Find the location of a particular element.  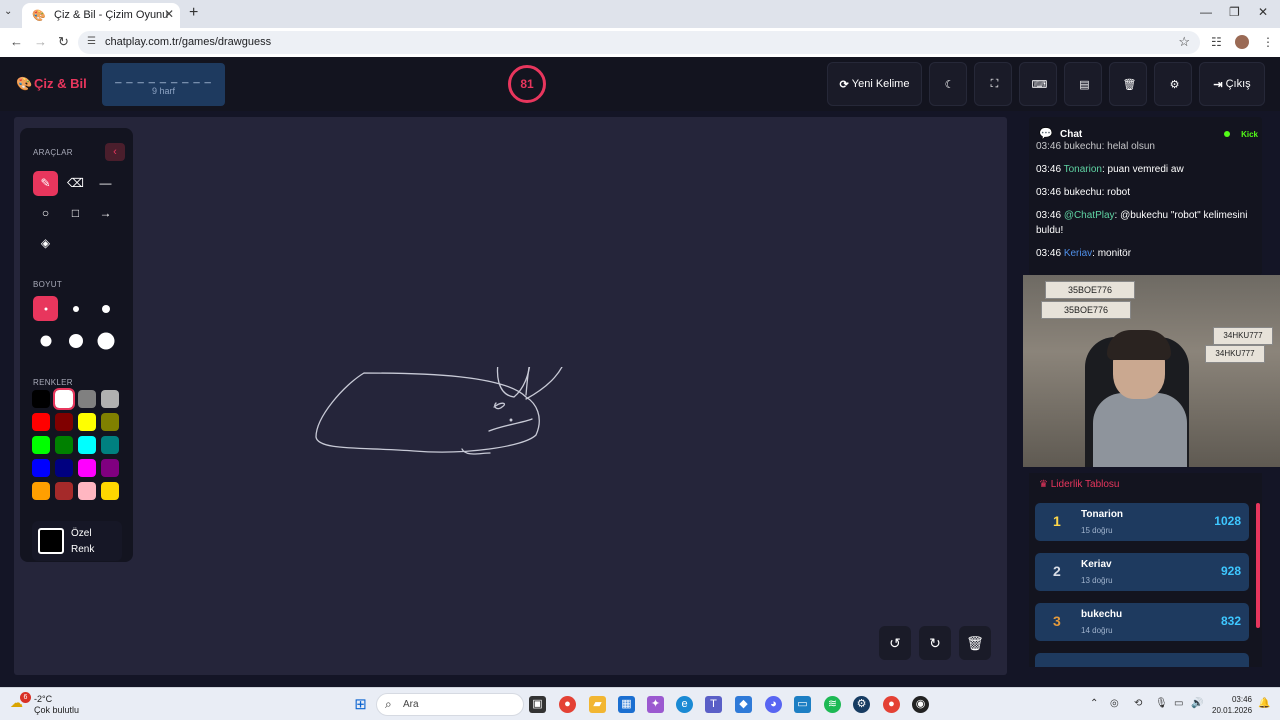

media-queue-icon: ☷ is located at coordinates (1216, 42).